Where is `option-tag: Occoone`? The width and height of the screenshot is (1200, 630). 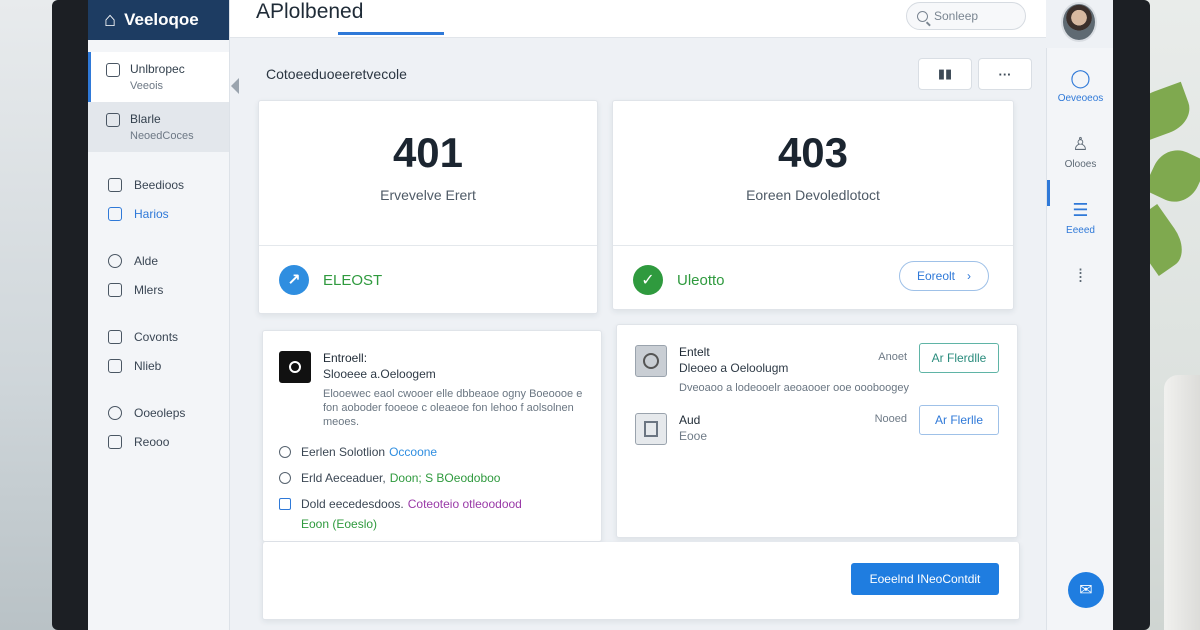
option-tag: Occoone is located at coordinates (413, 452).